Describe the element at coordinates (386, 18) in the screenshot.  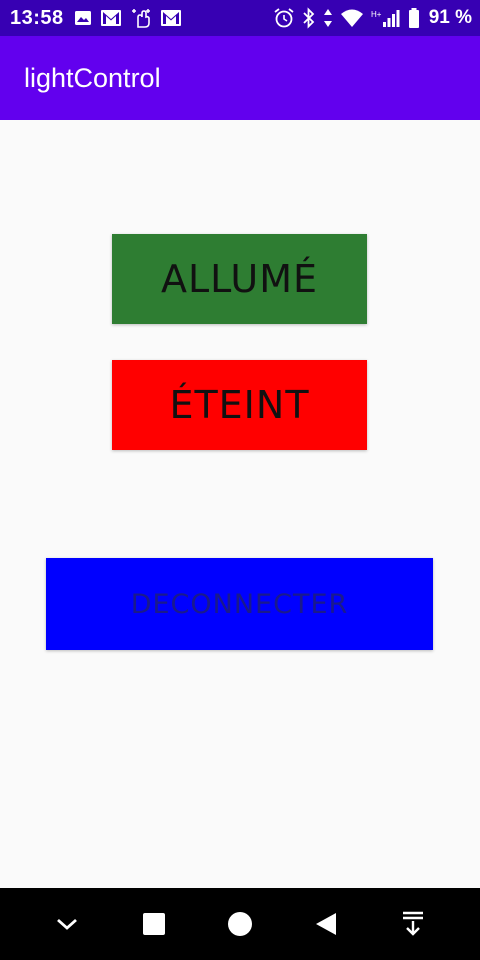
I see `signal-icon: H+` at that location.